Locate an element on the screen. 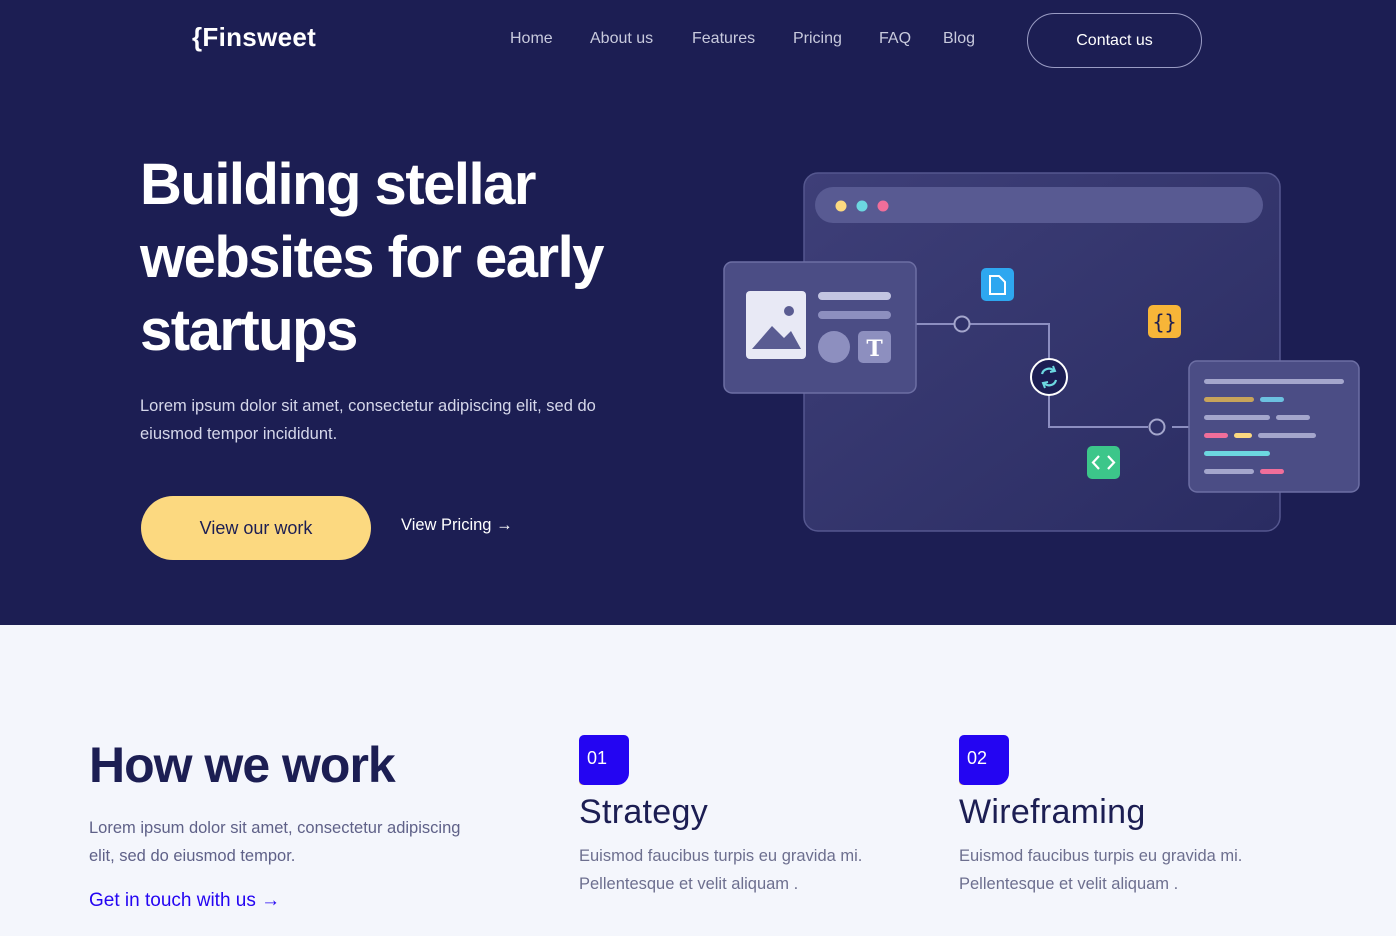 The image size is (1396, 936). nav-features: Features is located at coordinates (723, 39).